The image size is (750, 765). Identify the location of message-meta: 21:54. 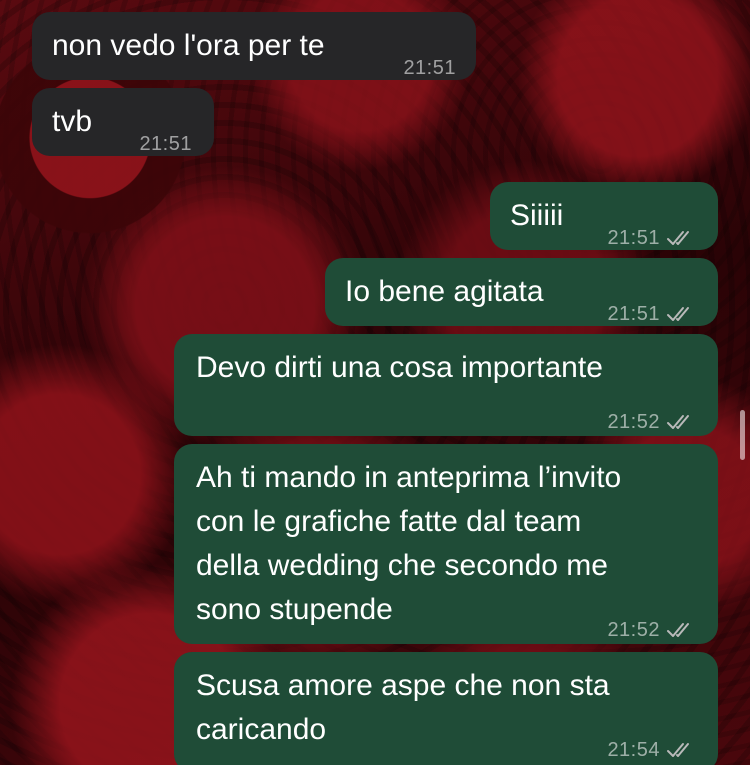
(651, 746).